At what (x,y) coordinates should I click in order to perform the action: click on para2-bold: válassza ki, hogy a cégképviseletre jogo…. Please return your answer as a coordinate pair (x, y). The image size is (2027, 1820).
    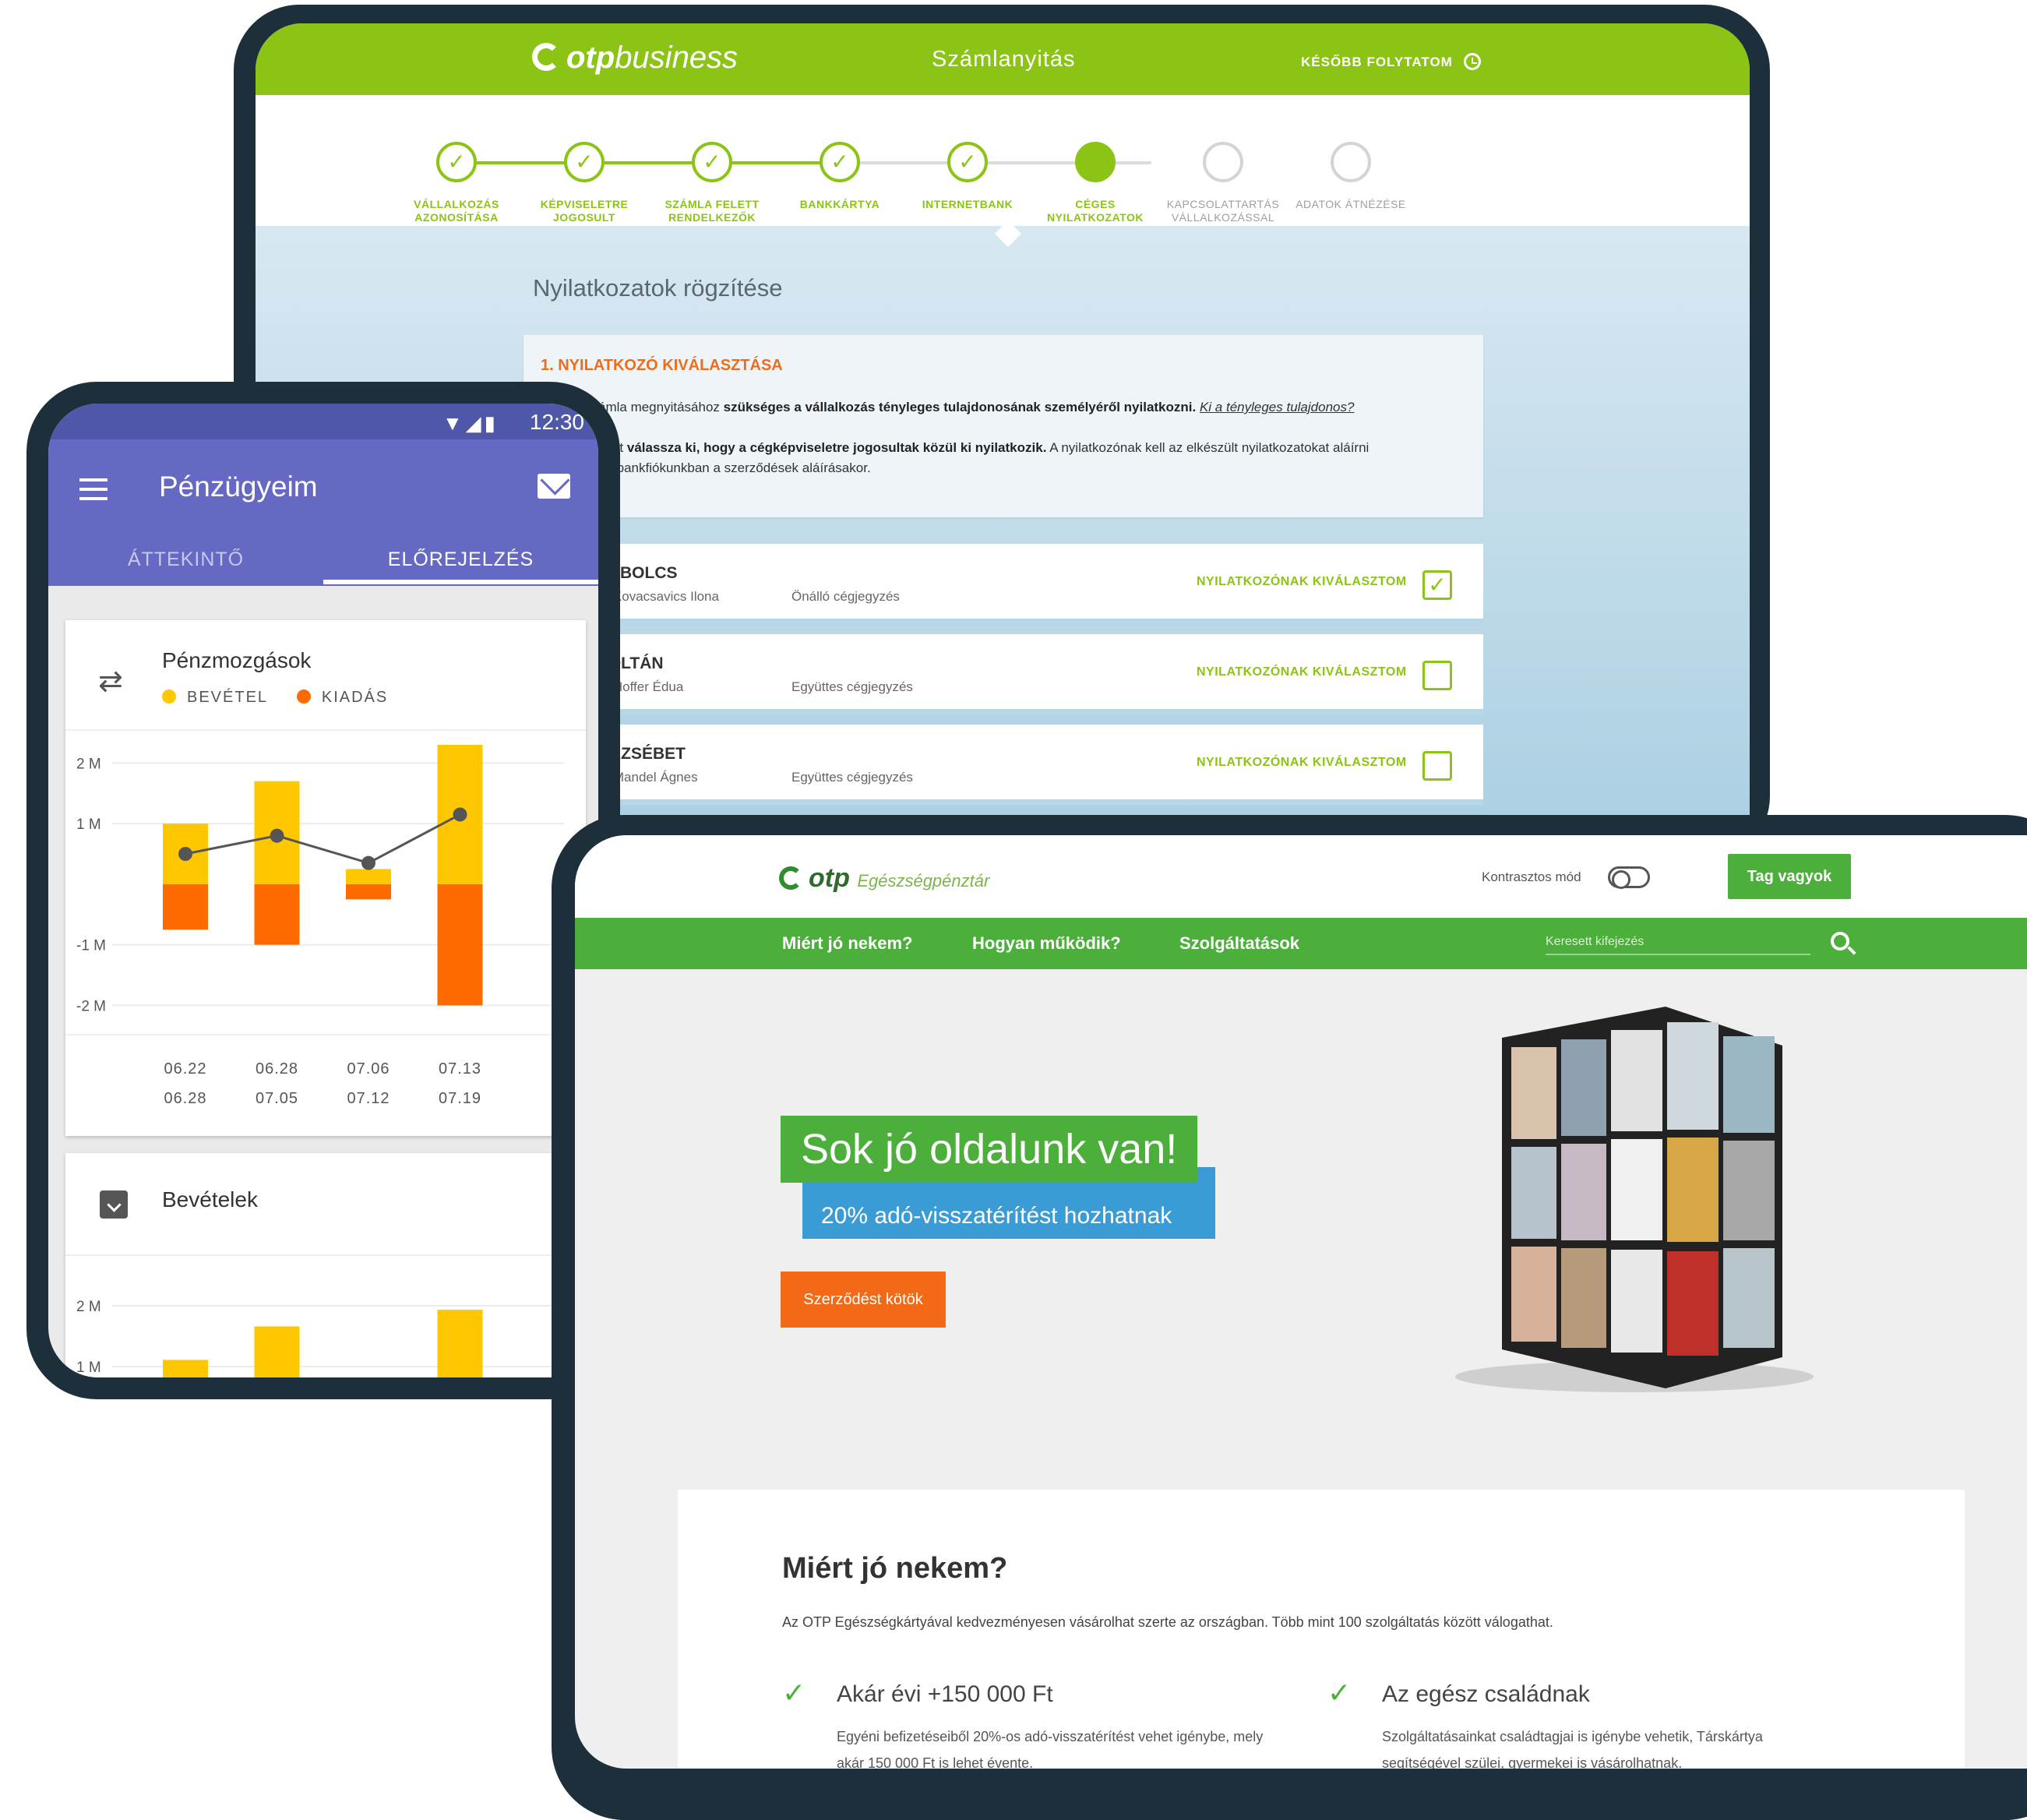
    Looking at the image, I should click on (836, 447).